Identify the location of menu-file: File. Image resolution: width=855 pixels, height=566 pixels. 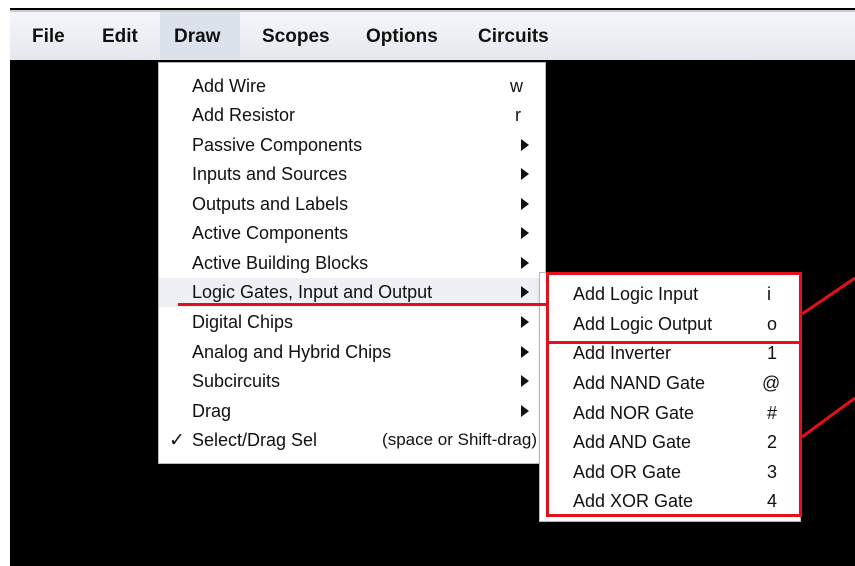
(48, 36).